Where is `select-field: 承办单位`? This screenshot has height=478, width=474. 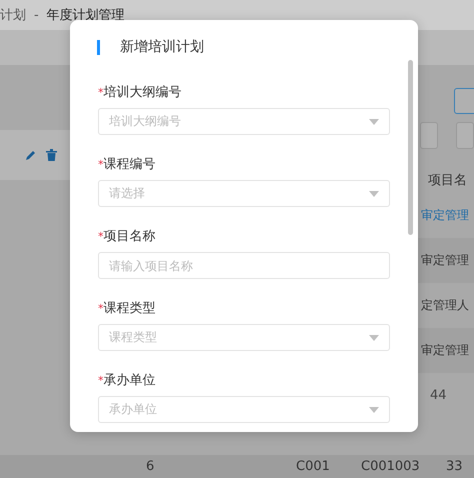 select-field: 承办单位 is located at coordinates (244, 409).